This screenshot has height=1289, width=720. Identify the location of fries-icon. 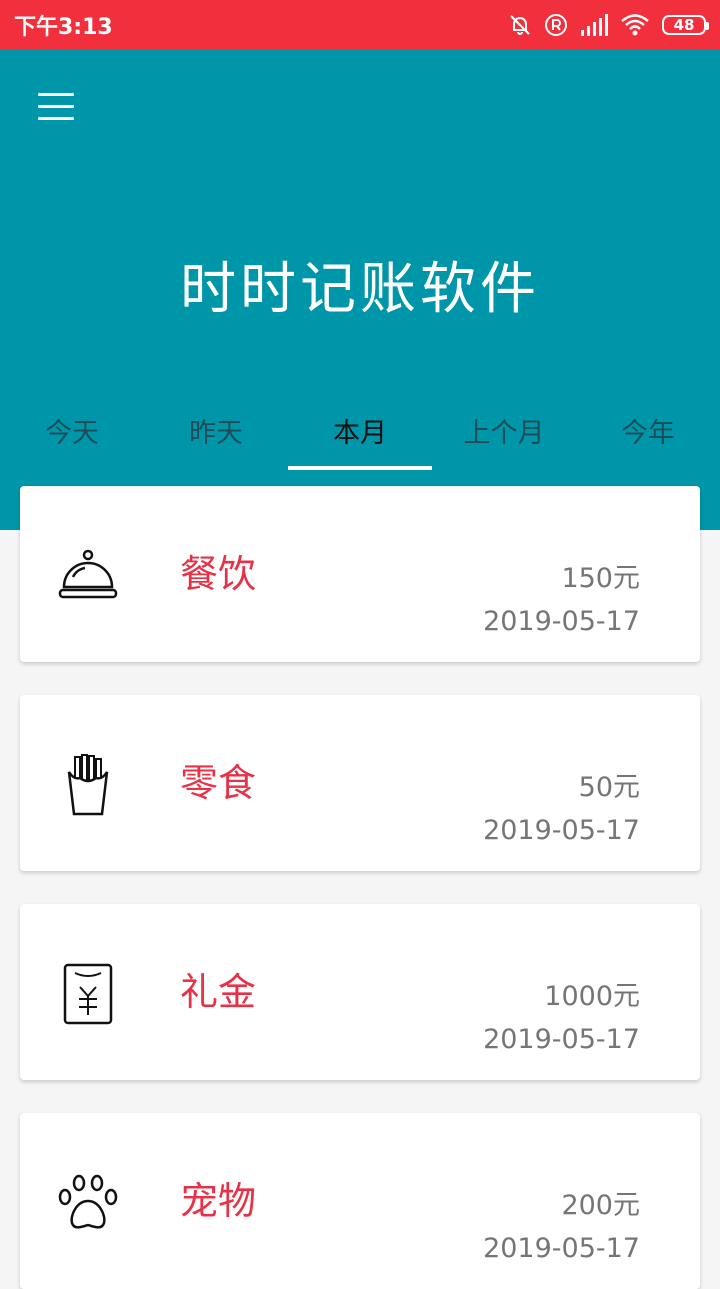
(88, 785).